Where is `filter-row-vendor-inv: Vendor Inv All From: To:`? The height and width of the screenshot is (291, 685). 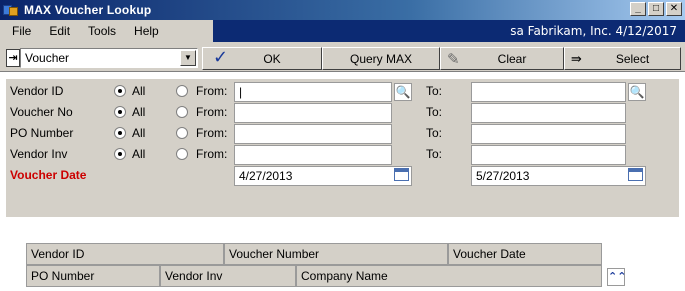
filter-row-vendor-inv: Vendor Inv All From: To: is located at coordinates (342, 154).